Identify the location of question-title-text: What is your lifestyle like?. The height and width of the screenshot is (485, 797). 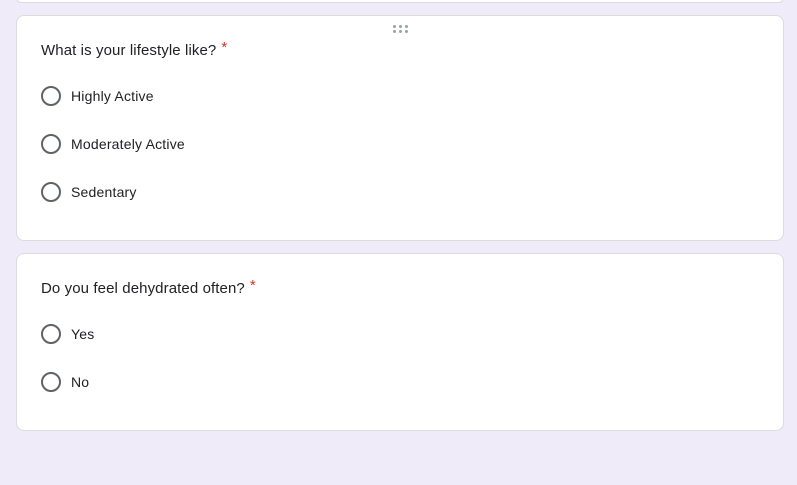
(129, 50).